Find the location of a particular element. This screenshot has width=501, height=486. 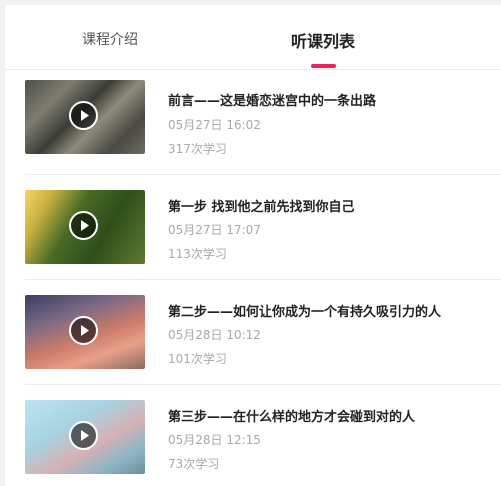

lesson-date: 05月27日 16:02 is located at coordinates (214, 125).